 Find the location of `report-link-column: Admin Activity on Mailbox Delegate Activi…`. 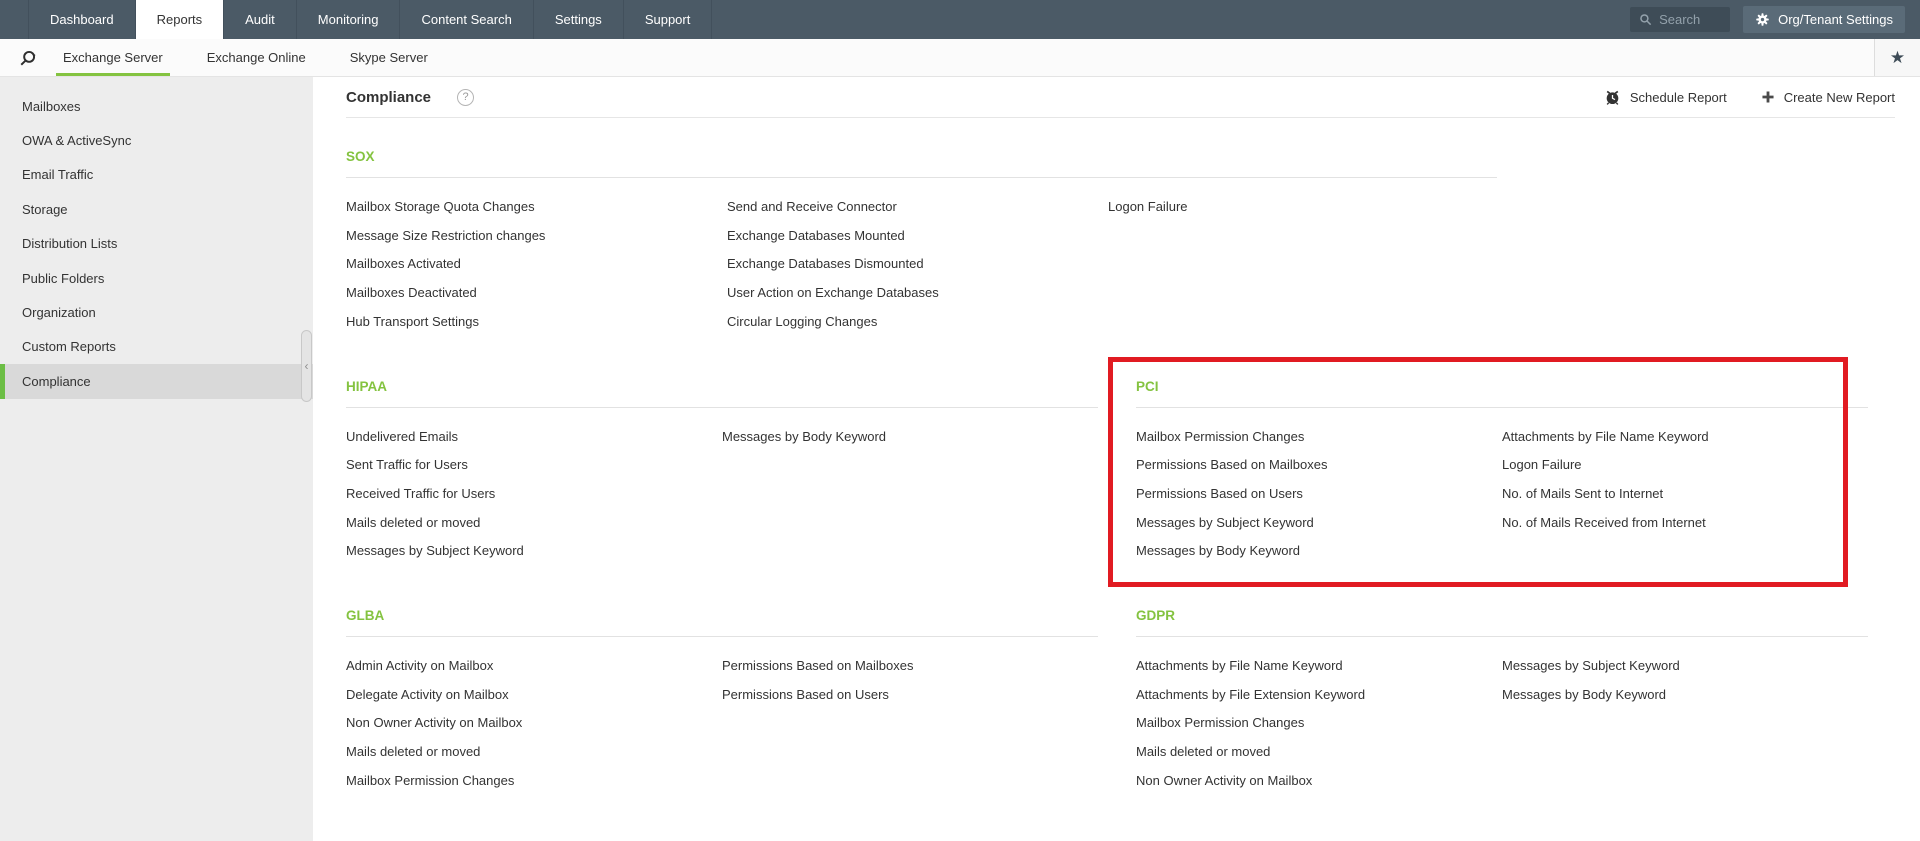

report-link-column: Admin Activity on Mailbox Delegate Activi… is located at coordinates (534, 724).